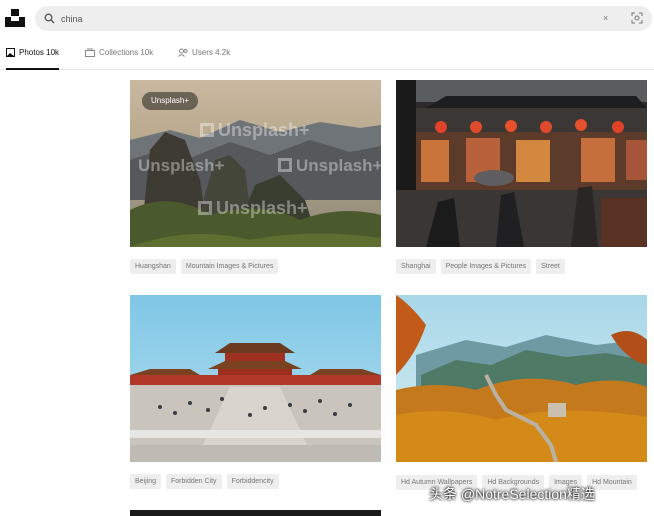 The height and width of the screenshot is (516, 654). I want to click on tag: Beijing, so click(146, 481).